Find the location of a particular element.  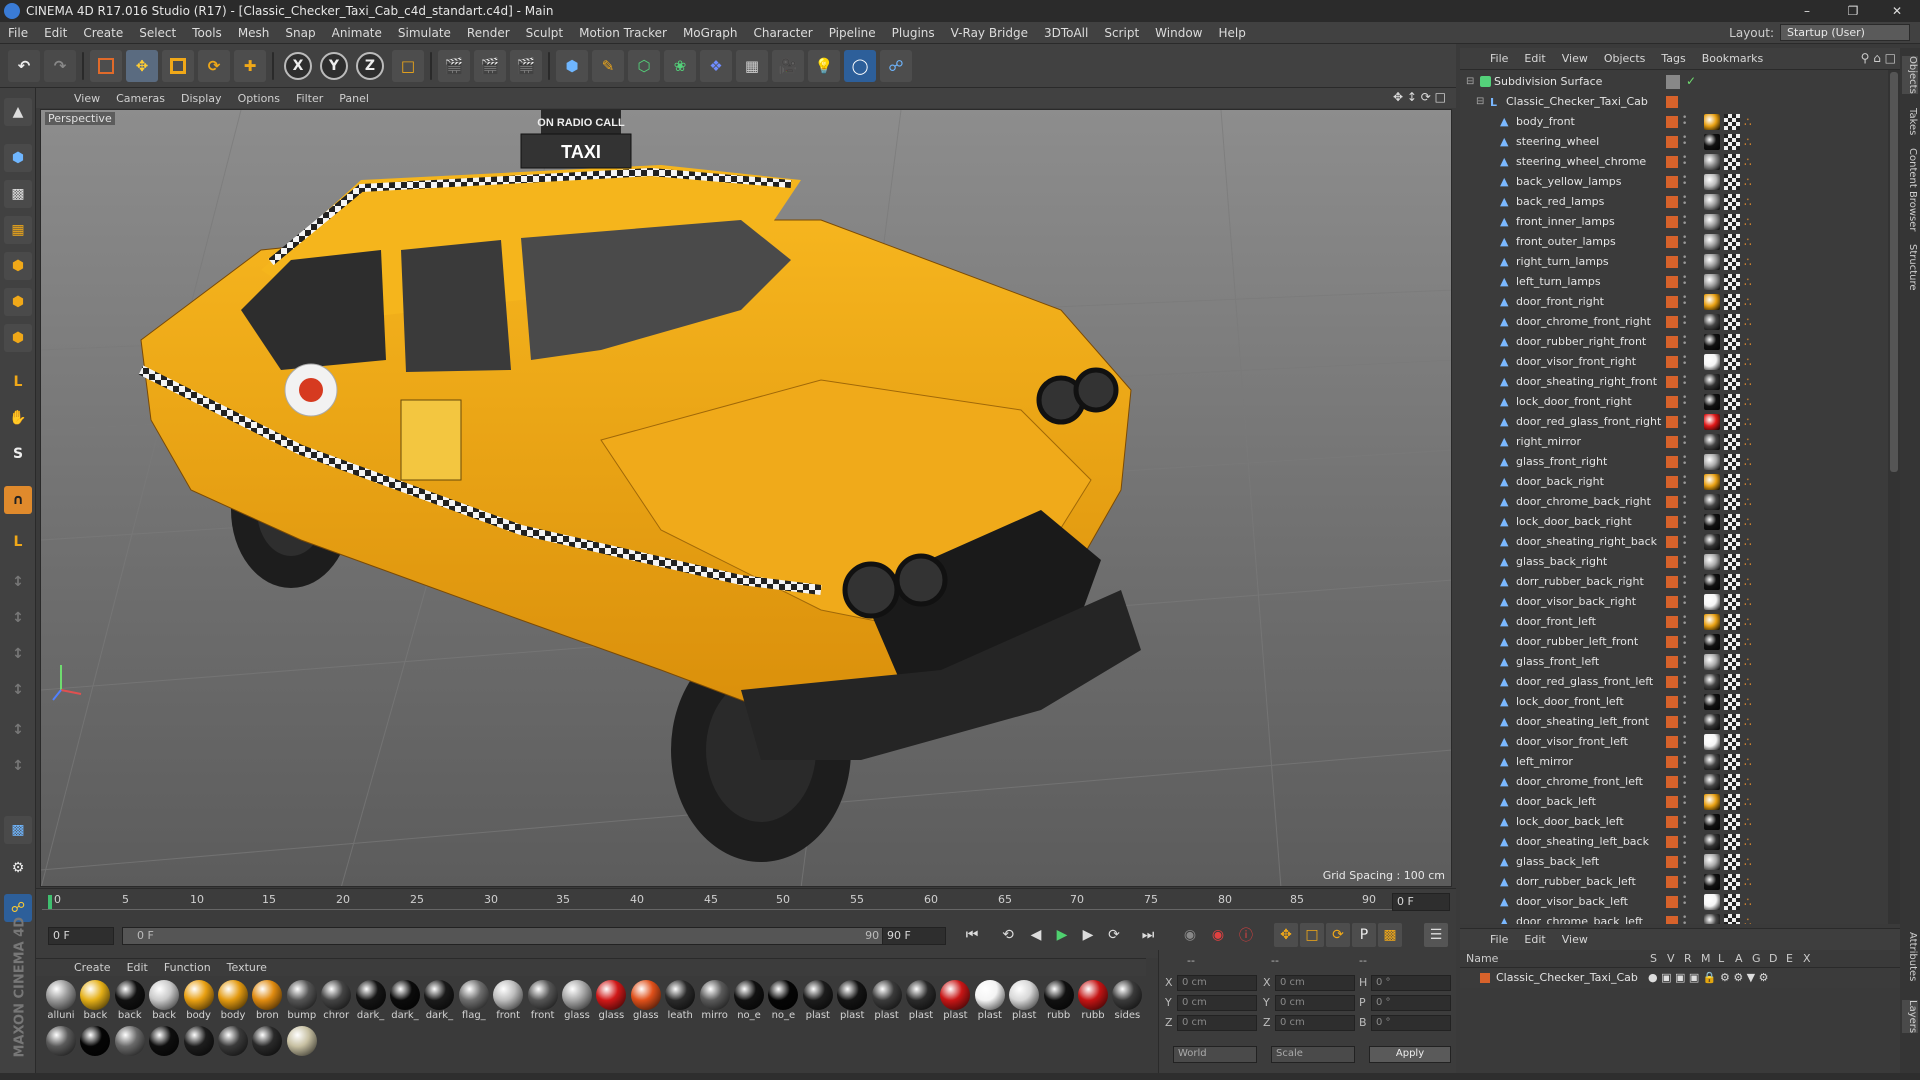

object-list-scrollbar is located at coordinates (1894, 497).